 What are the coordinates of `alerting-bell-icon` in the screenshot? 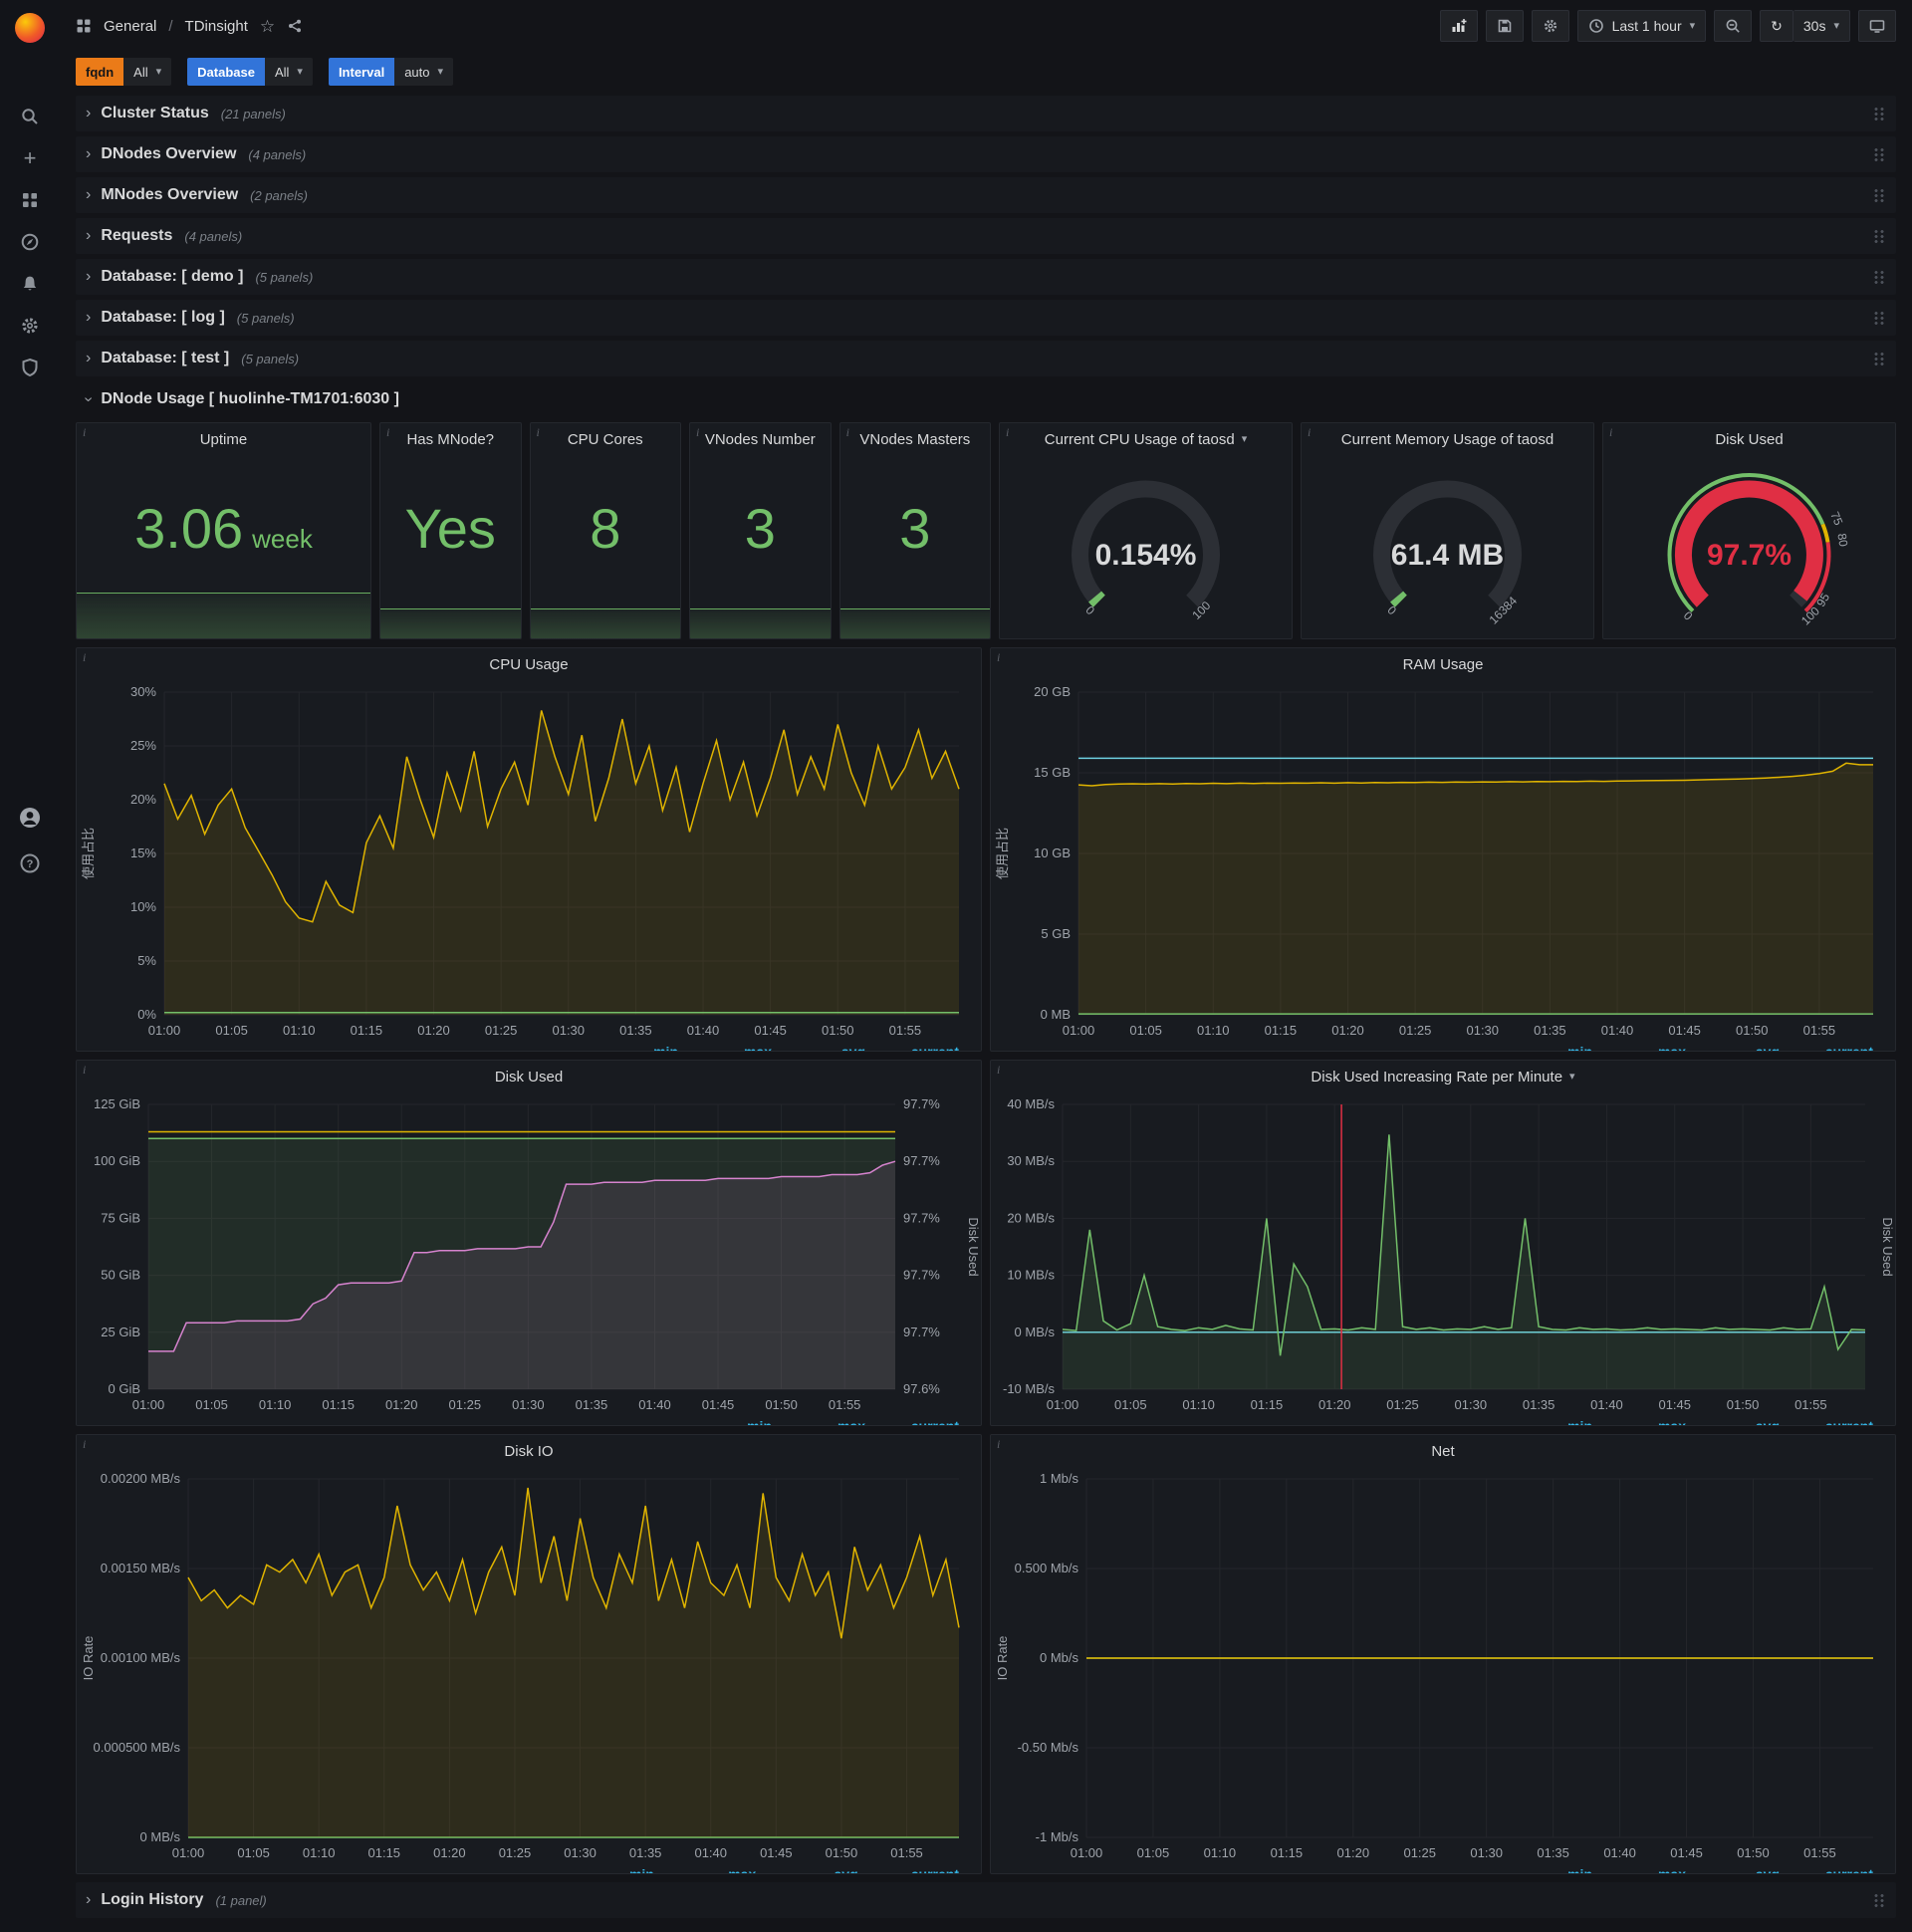 It's located at (30, 284).